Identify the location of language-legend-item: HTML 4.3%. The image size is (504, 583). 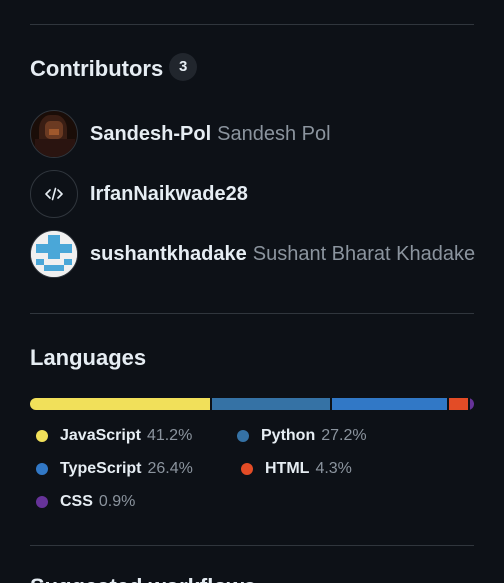
(296, 469).